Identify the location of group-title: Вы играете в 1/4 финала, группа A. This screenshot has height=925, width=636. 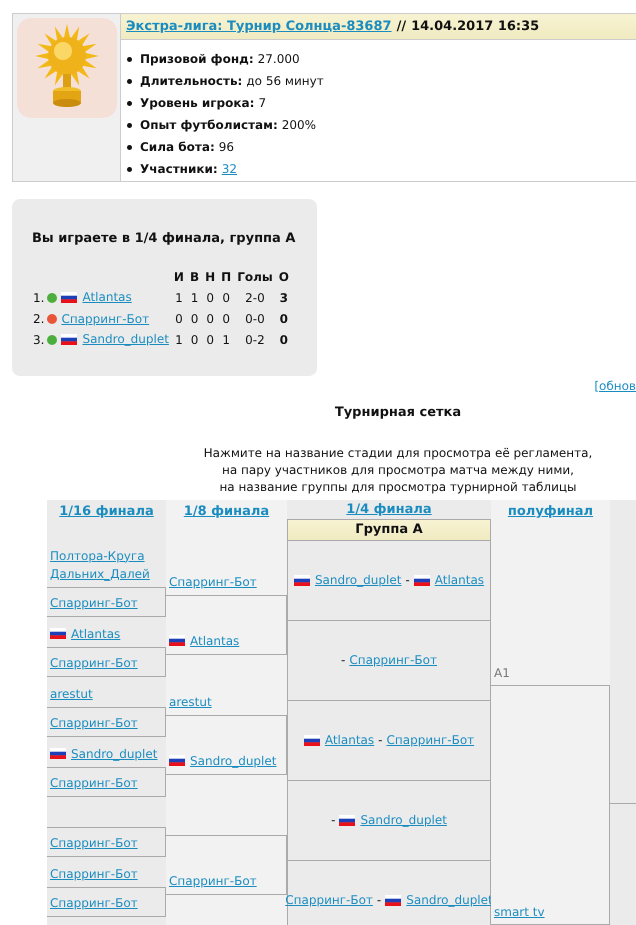
(164, 239).